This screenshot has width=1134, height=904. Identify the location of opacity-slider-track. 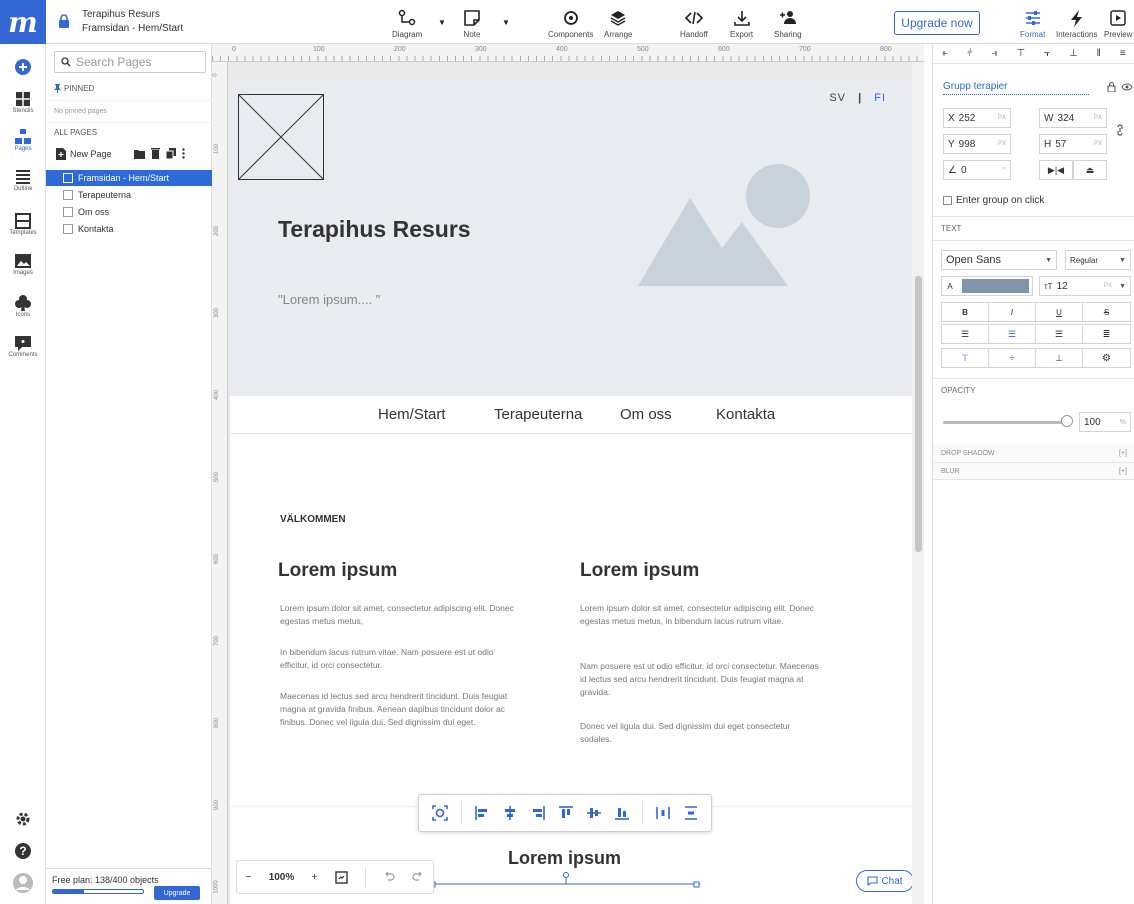
(1005, 422).